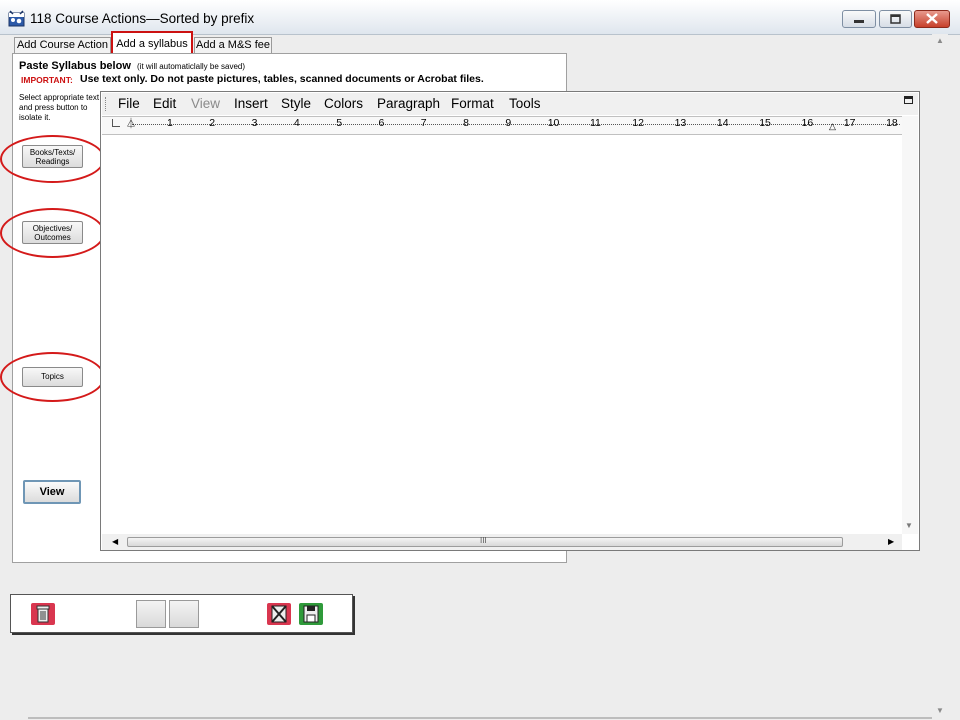 The height and width of the screenshot is (720, 960). Describe the element at coordinates (142, 18) in the screenshot. I see `window-title: 118 Course Actions—Sorted by prefix` at that location.